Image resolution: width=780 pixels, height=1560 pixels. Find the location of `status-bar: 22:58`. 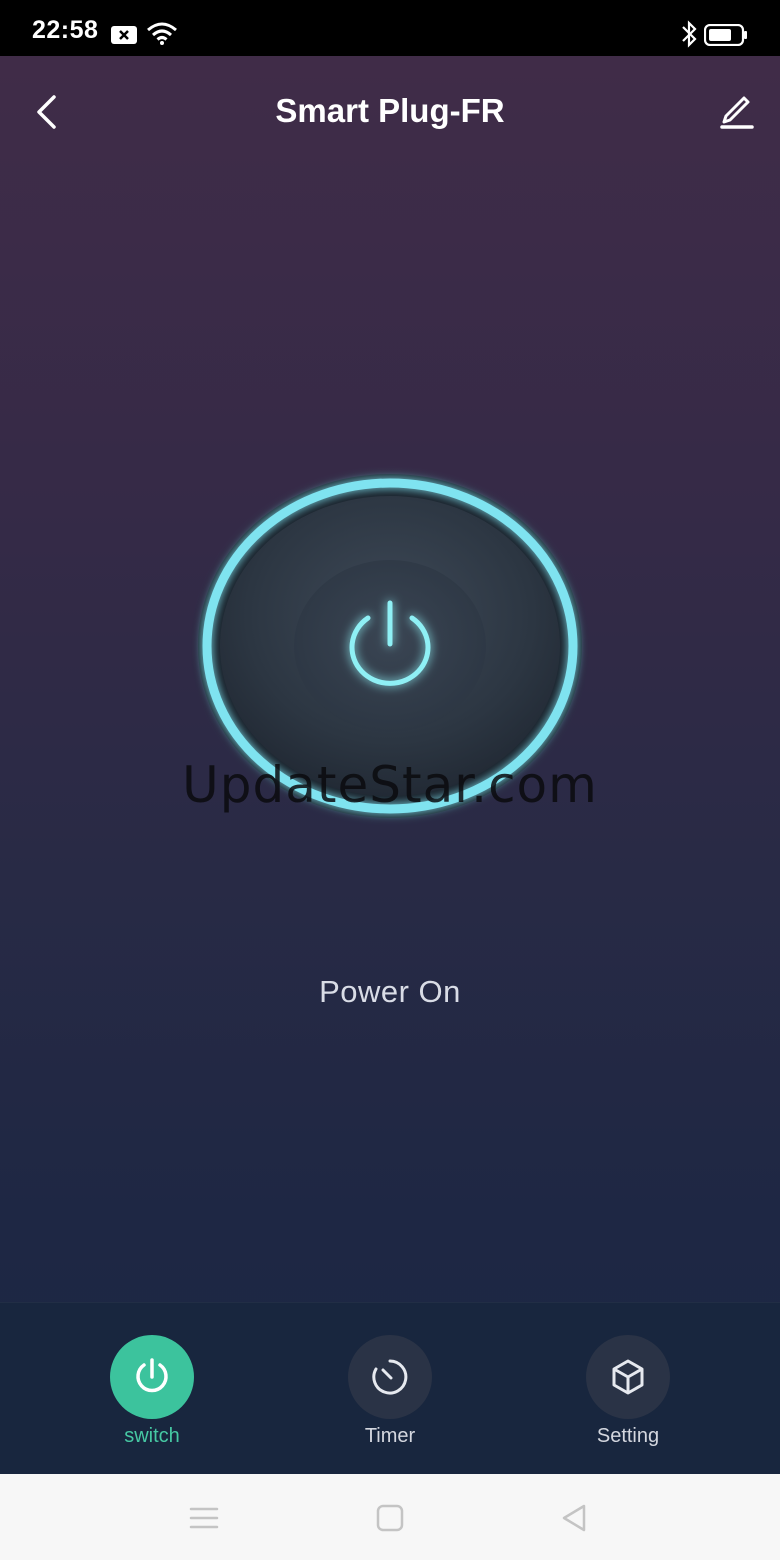

status-bar: 22:58 is located at coordinates (390, 28).